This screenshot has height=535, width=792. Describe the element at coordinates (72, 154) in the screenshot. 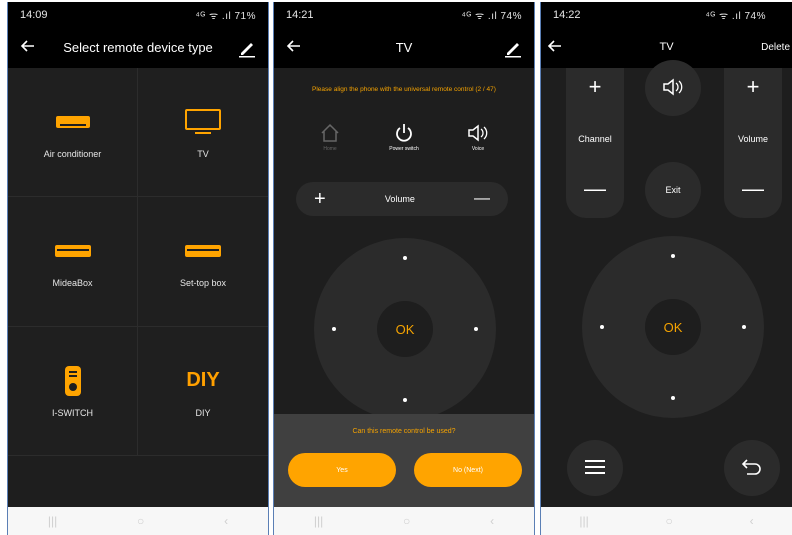

I see `device-label: Air conditioner` at that location.